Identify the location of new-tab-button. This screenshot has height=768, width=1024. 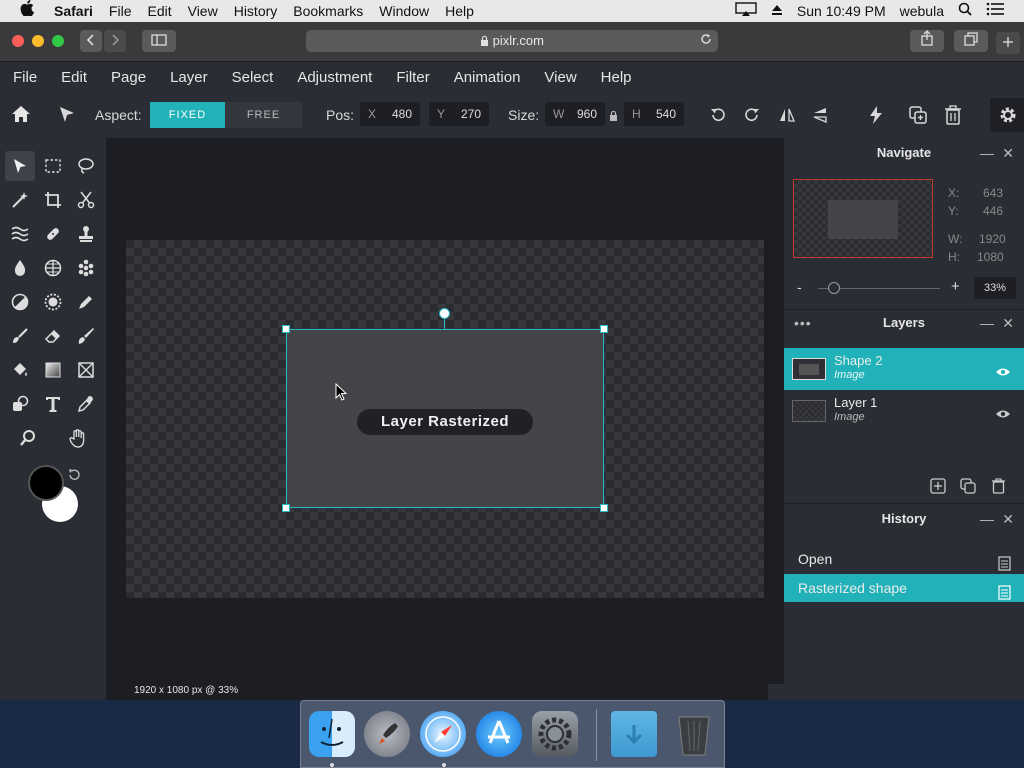
(1008, 43).